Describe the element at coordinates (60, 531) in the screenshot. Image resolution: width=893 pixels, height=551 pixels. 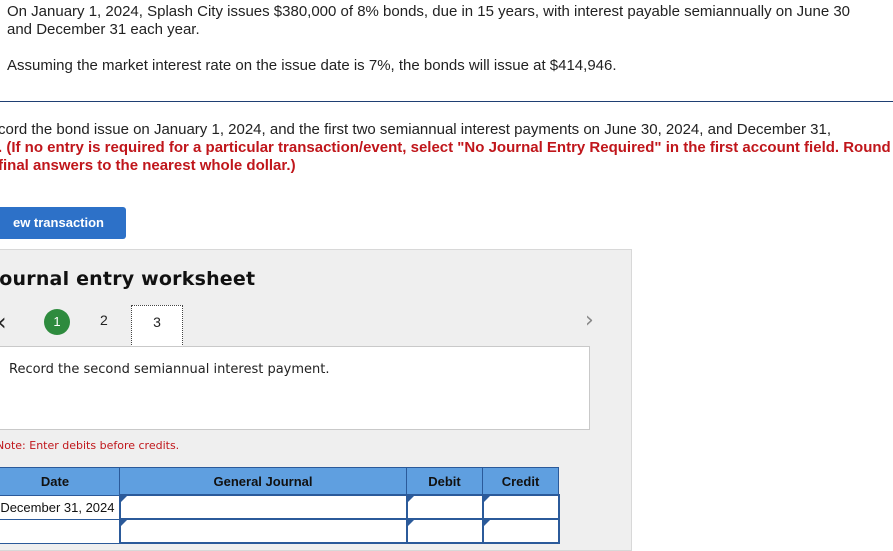
I see `date-cell` at that location.